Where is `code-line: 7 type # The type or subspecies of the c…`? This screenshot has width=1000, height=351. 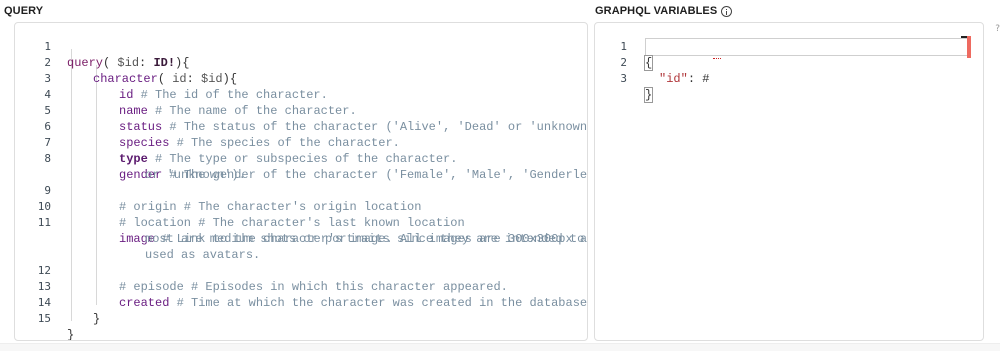
code-line: 7 type # The type or subspecies of the c… is located at coordinates (301, 142).